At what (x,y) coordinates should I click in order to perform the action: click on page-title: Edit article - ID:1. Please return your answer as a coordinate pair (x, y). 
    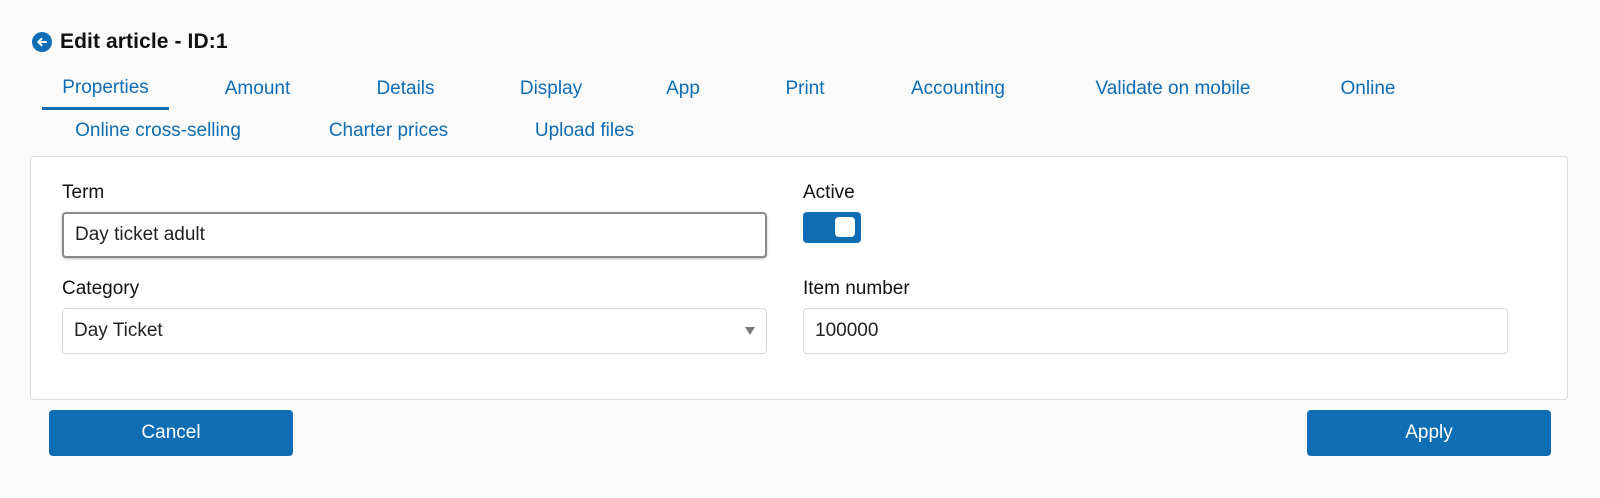
    Looking at the image, I should click on (144, 41).